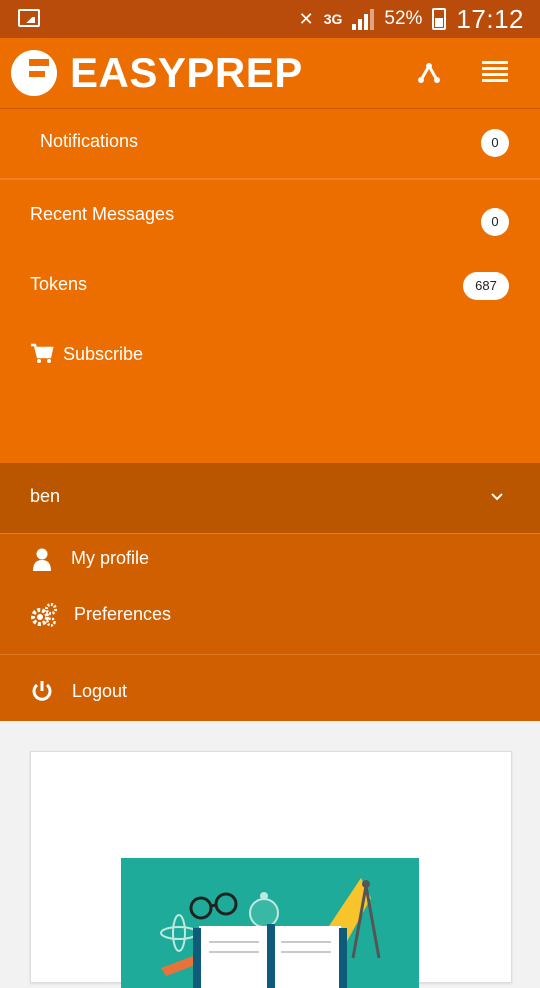 This screenshot has height=988, width=540. I want to click on cart-icon, so click(42, 356).